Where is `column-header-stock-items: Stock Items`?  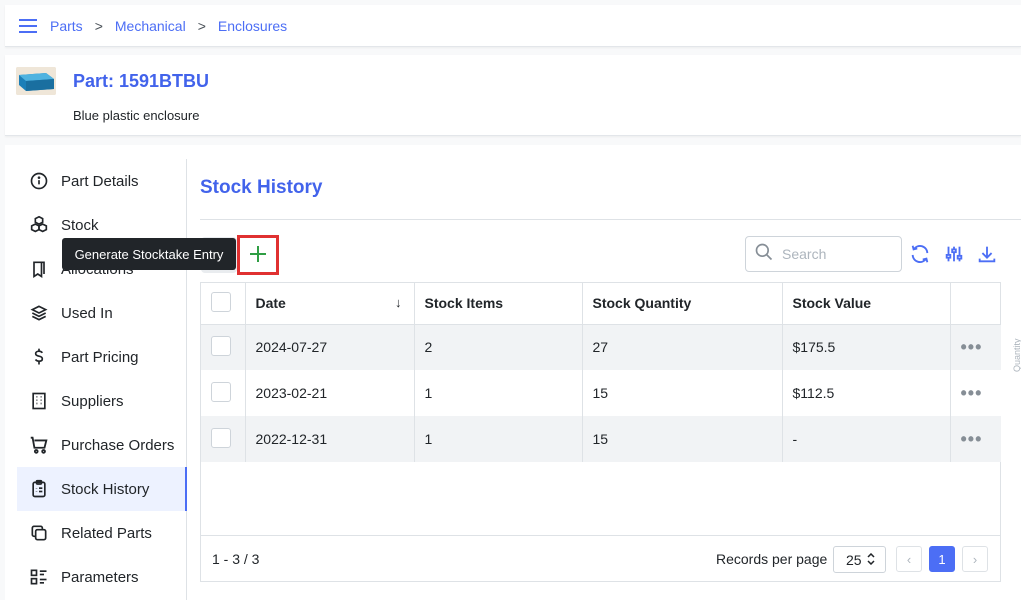 column-header-stock-items: Stock Items is located at coordinates (498, 304).